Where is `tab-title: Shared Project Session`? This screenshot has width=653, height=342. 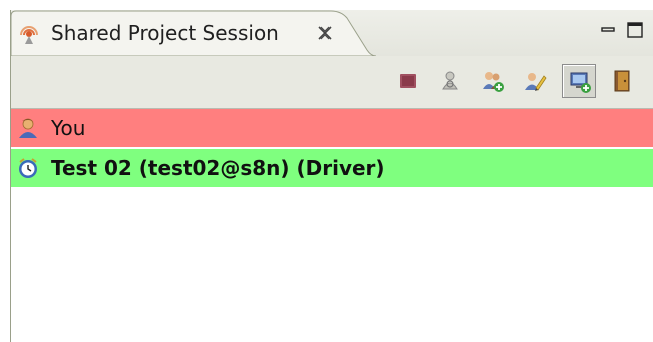 tab-title: Shared Project Session is located at coordinates (165, 33).